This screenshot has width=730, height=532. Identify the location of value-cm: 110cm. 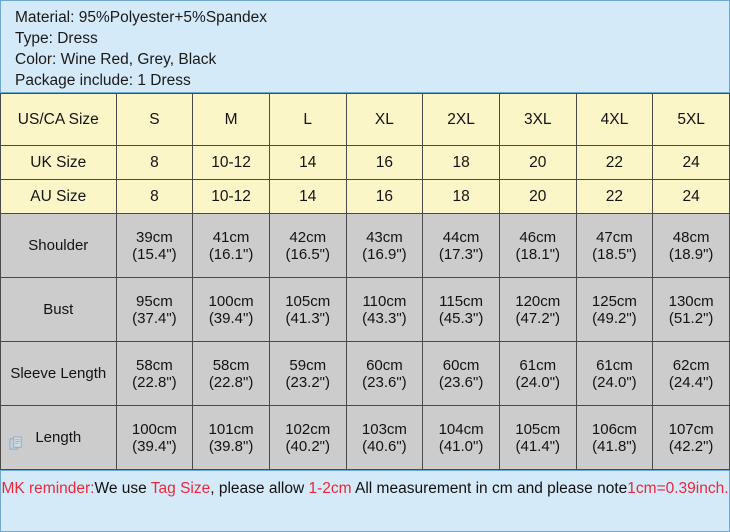
(384, 301).